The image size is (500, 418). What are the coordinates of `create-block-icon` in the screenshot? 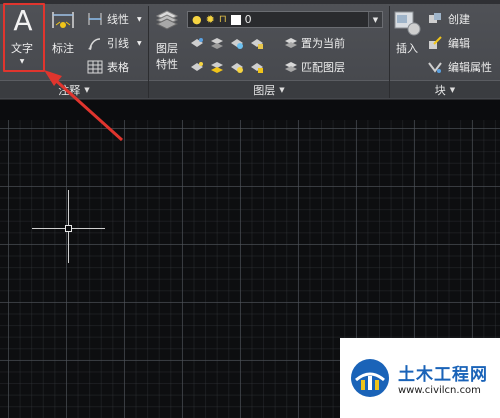 It's located at (435, 18).